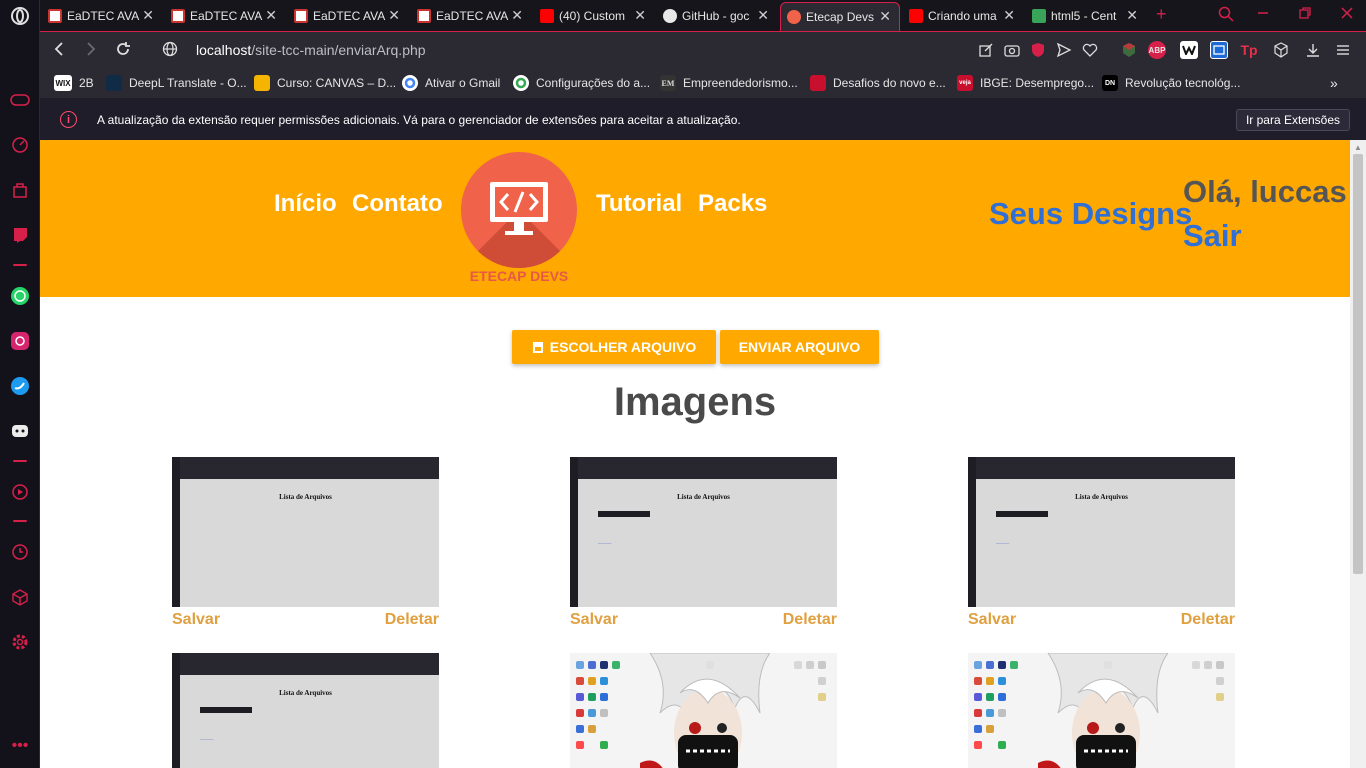 The width and height of the screenshot is (1366, 768). What do you see at coordinates (397, 204) in the screenshot?
I see `nav-contato-link: Contato` at bounding box center [397, 204].